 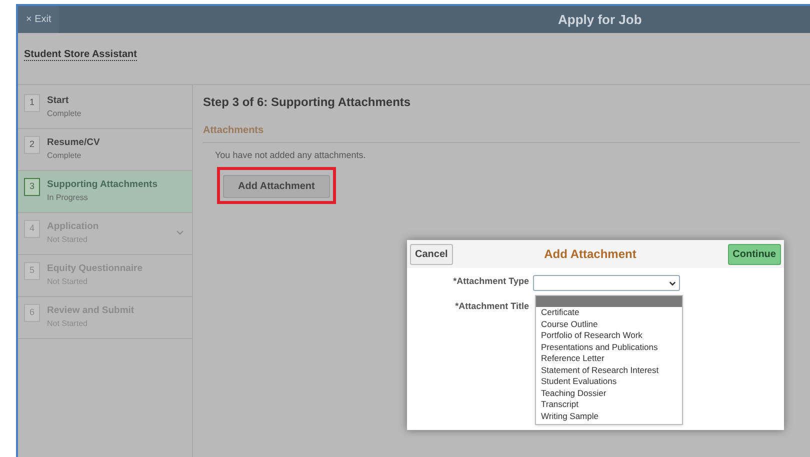 What do you see at coordinates (80, 55) in the screenshot?
I see `job-title: Student Store Assistant` at bounding box center [80, 55].